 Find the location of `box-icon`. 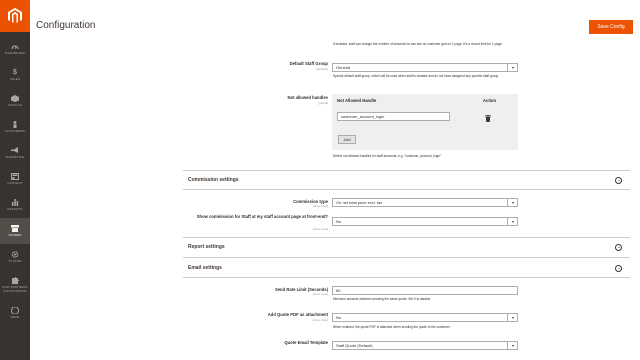

box-icon is located at coordinates (15, 98).